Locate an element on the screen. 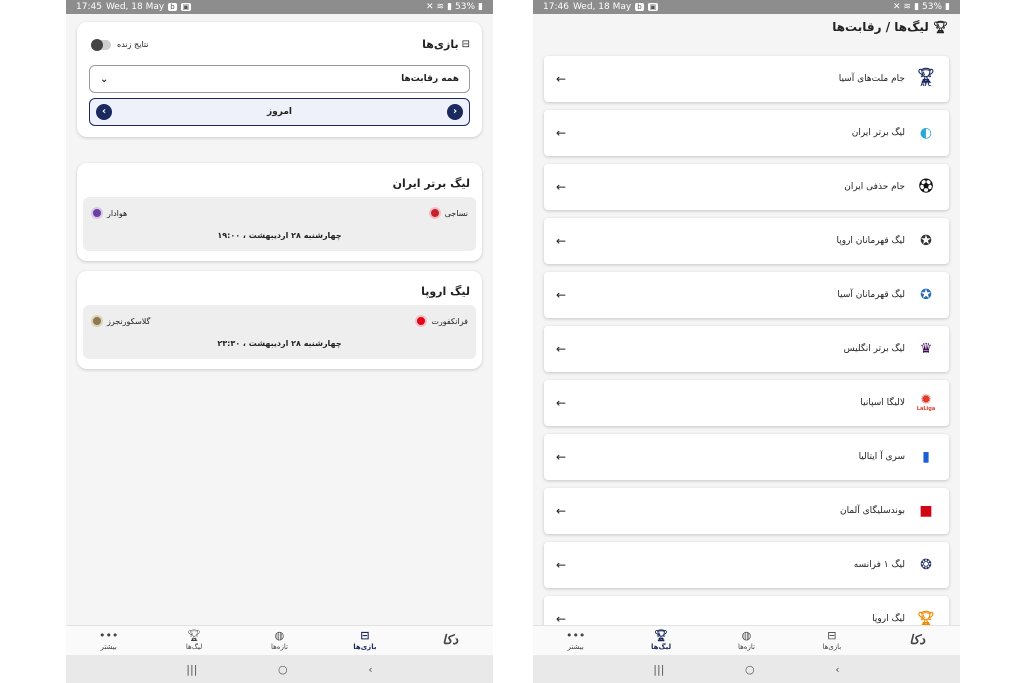 The image size is (1024, 683). status-bar: 17:46 Wed, 18 May b ▣ ✕ ≋ ▮ 53% ▮ is located at coordinates (746, 7).